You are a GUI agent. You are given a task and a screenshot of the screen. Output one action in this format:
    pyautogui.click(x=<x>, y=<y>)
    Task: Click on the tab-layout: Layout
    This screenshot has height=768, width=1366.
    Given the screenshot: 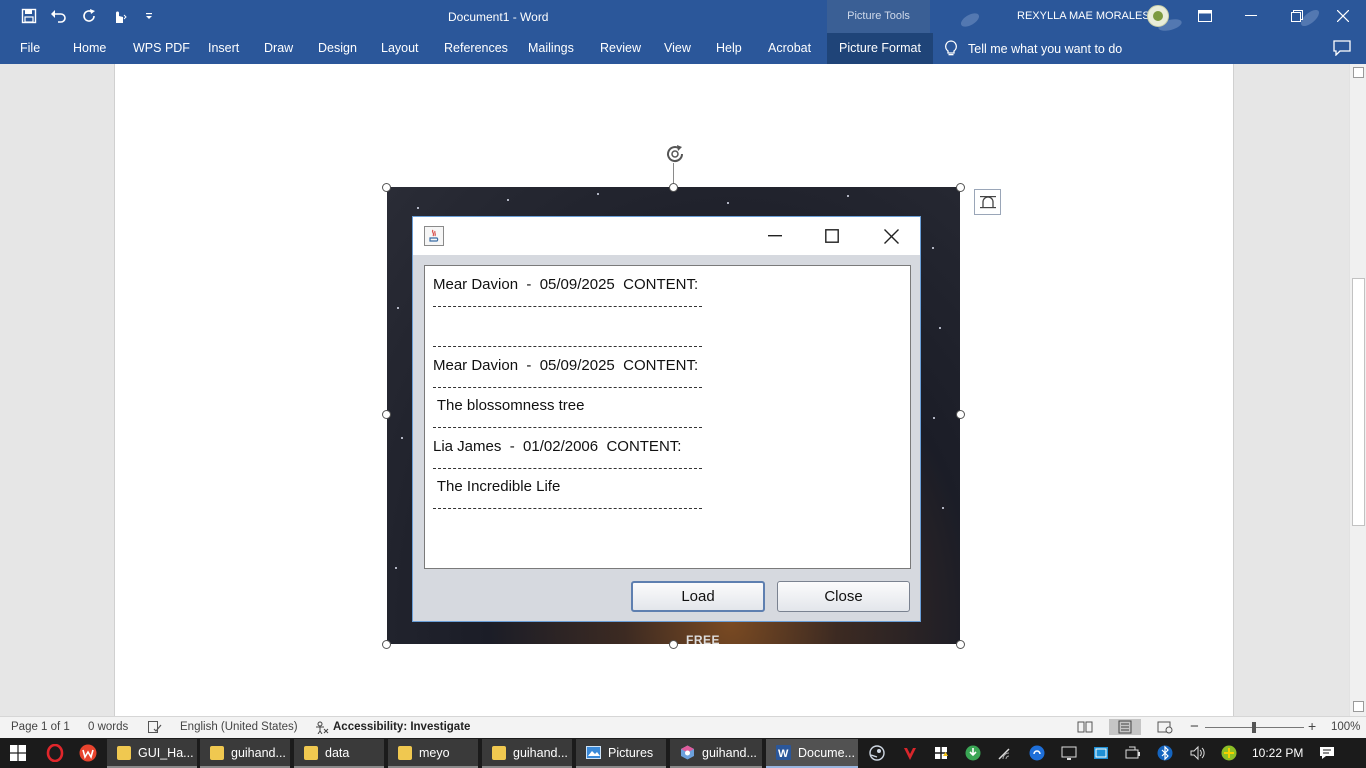 What is the action you would take?
    pyautogui.click(x=400, y=48)
    